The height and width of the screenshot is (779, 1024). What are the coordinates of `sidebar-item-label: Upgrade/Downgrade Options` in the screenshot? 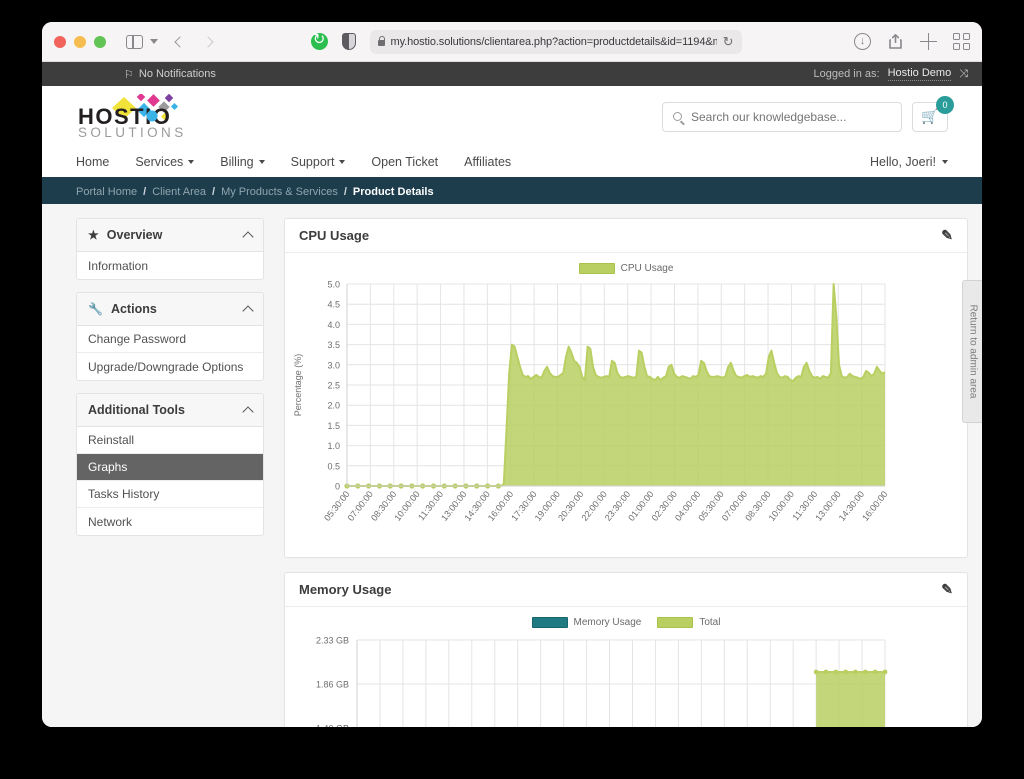 It's located at (166, 366).